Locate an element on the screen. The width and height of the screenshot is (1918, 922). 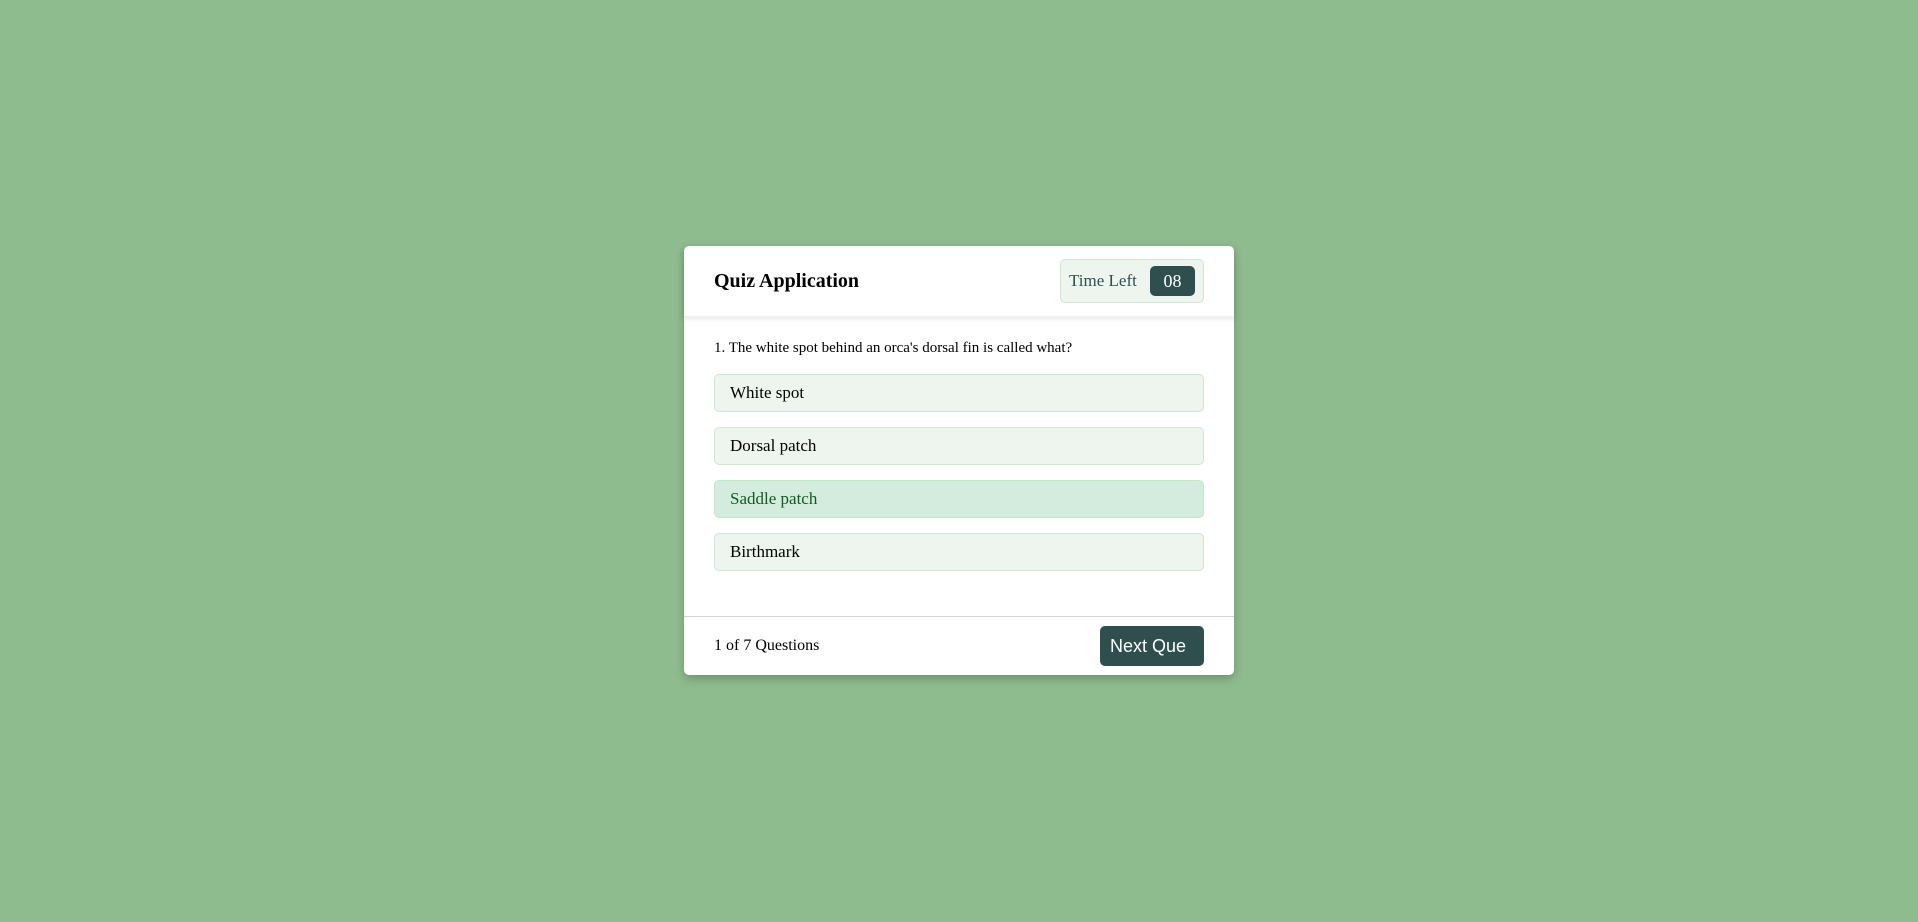
total-questions-number: 7 is located at coordinates (747, 645).